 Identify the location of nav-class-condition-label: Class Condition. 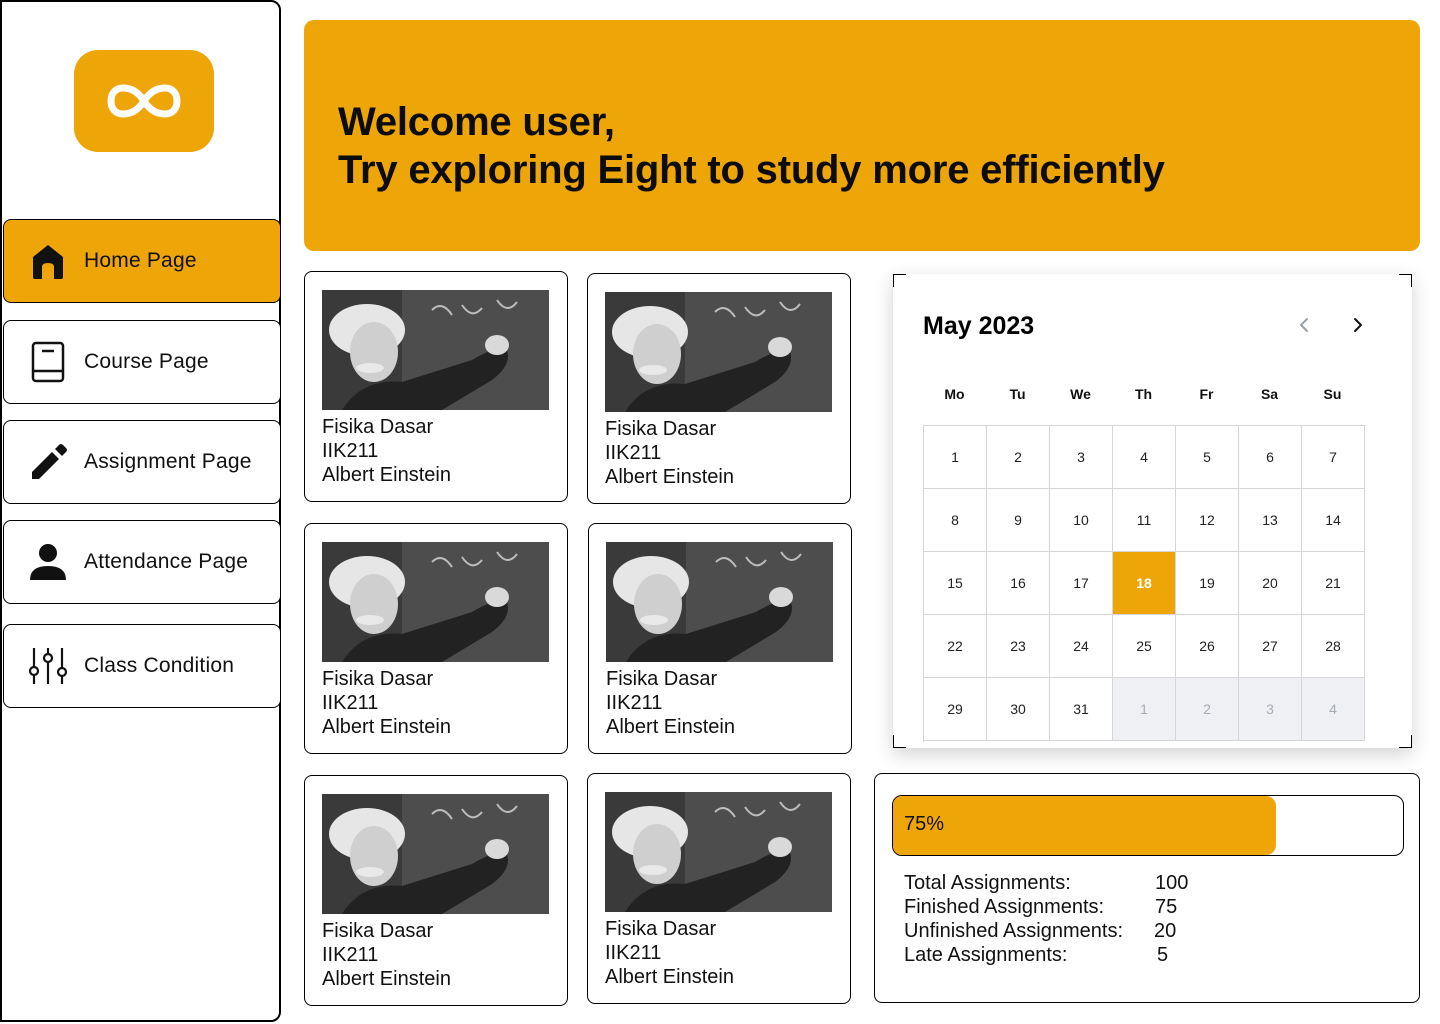
(159, 665).